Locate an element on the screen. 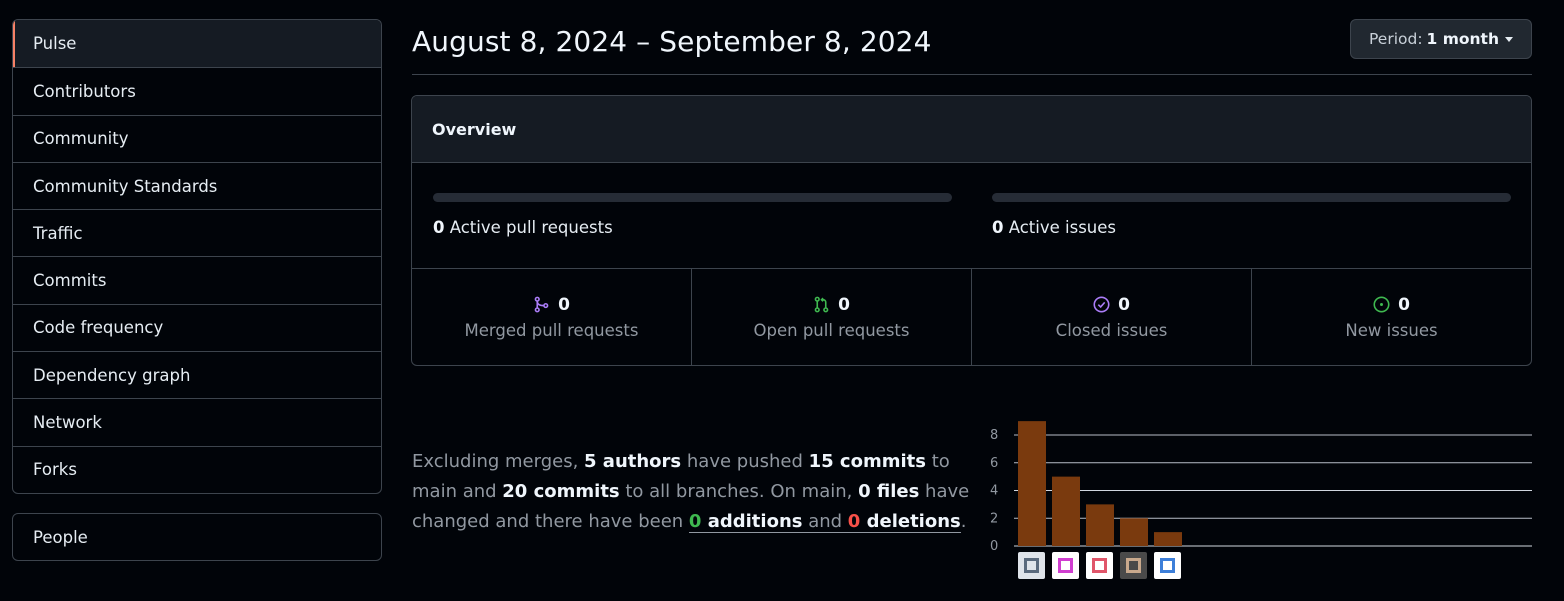 The height and width of the screenshot is (601, 1564). merge-icon is located at coordinates (541, 304).